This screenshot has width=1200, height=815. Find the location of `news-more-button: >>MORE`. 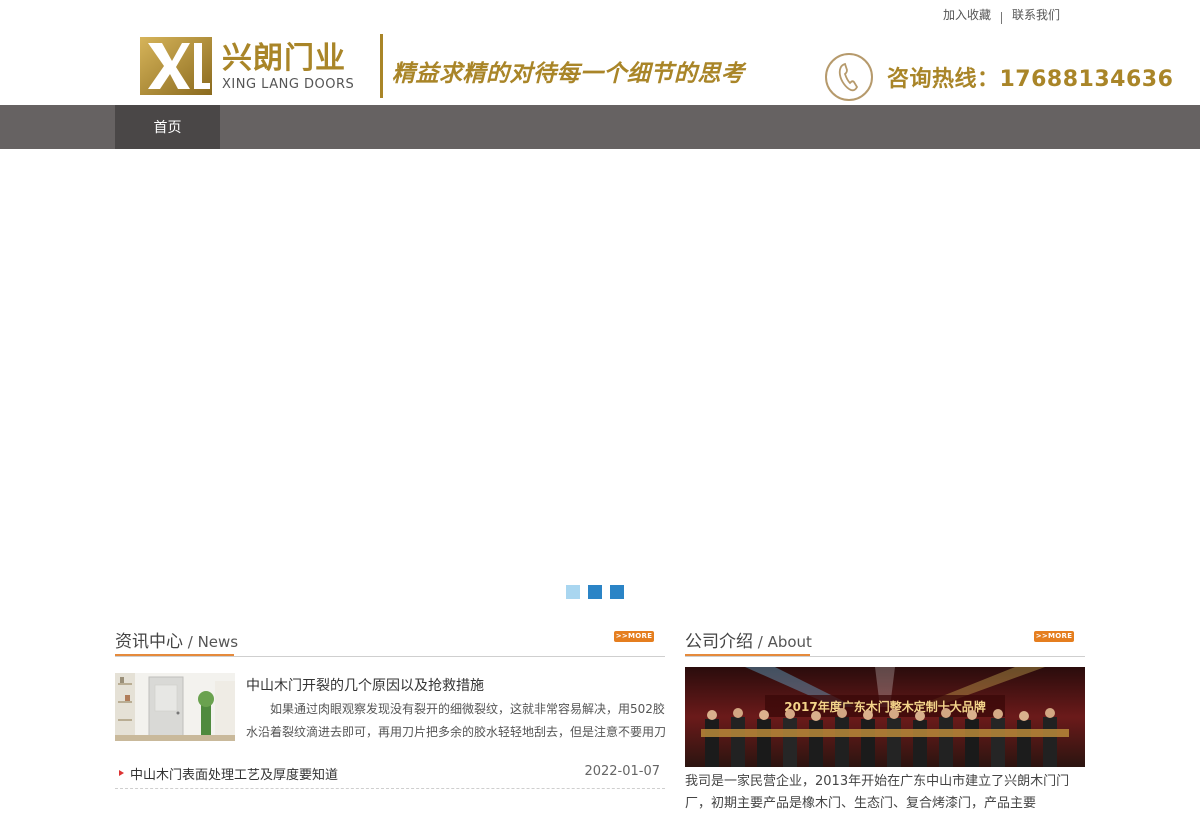

news-more-button: >>MORE is located at coordinates (634, 636).